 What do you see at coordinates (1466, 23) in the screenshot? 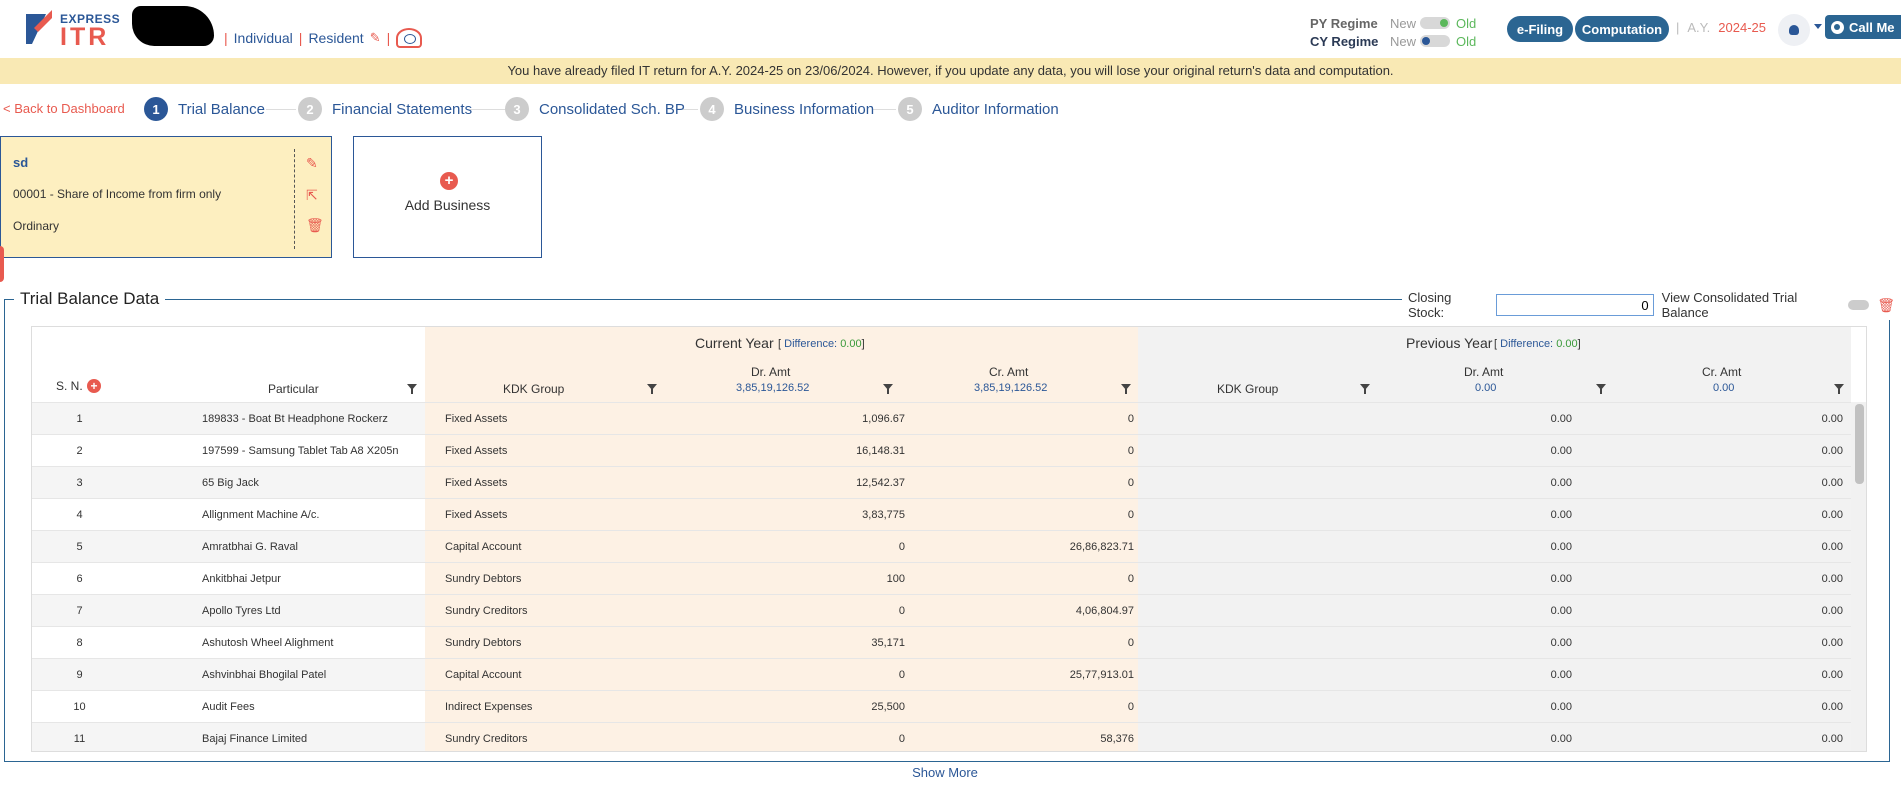
I see `py-regime-old: Old` at bounding box center [1466, 23].